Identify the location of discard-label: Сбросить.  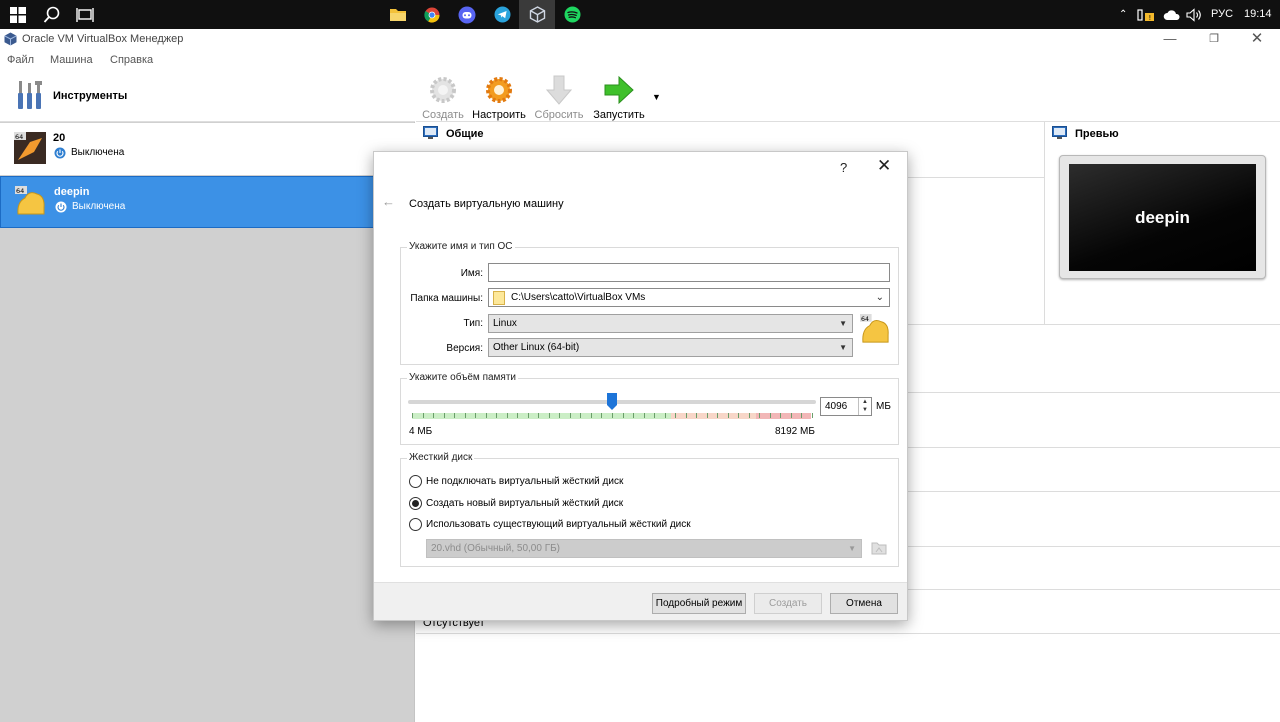
(559, 115).